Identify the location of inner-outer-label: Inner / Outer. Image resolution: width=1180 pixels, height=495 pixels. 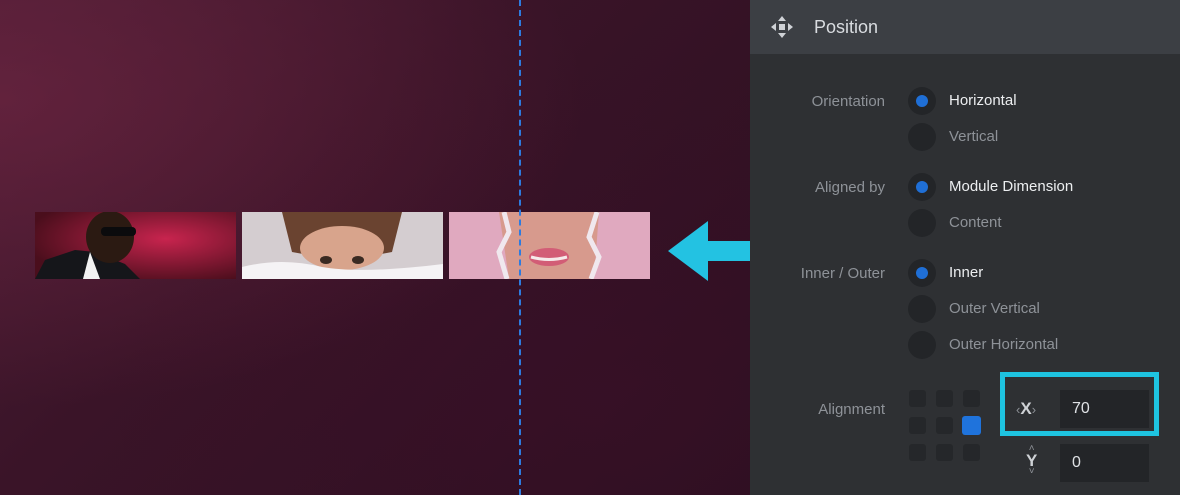
(842, 273).